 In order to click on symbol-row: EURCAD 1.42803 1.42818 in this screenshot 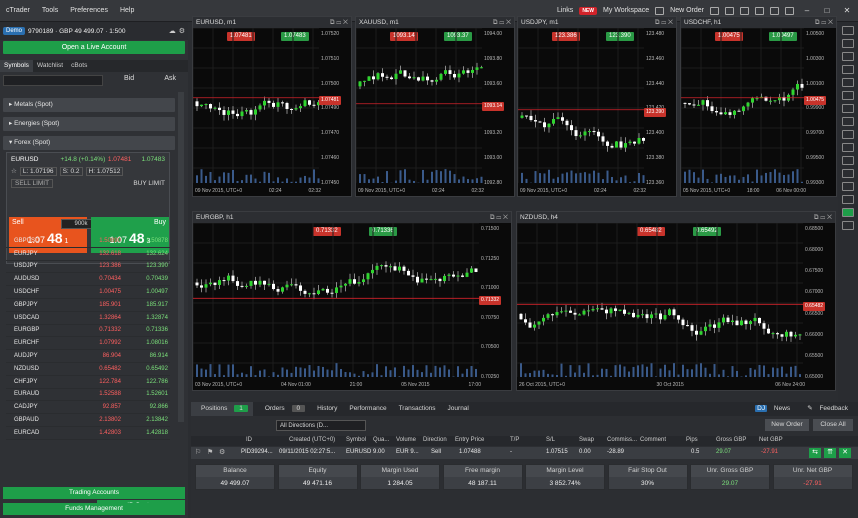, I will do `click(88, 433)`.